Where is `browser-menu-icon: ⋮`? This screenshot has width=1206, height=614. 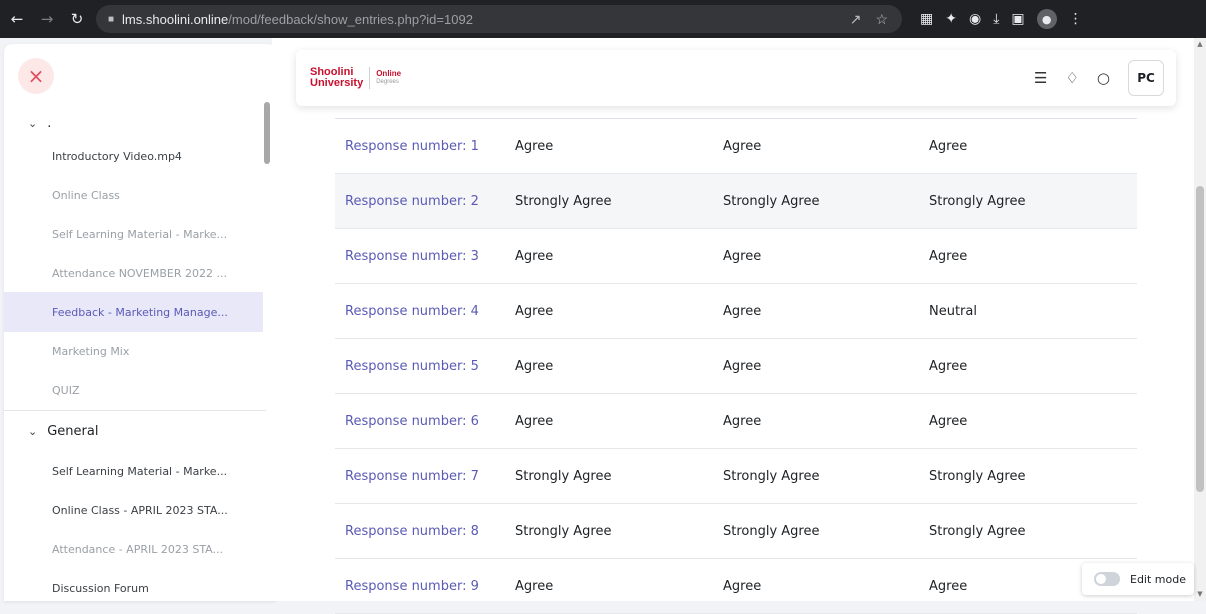
browser-menu-icon: ⋮ is located at coordinates (1076, 19).